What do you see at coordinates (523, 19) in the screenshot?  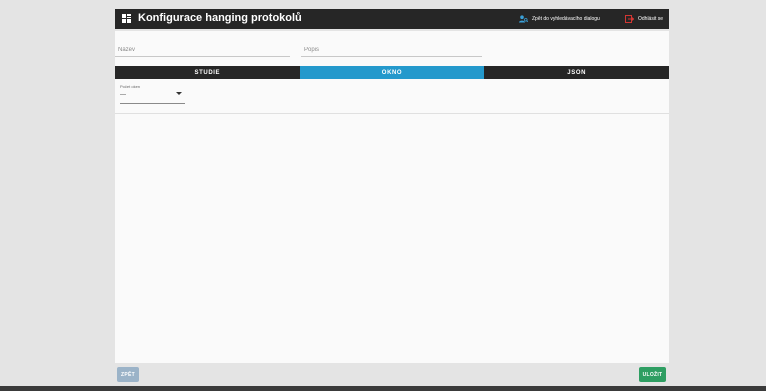 I see `user-search-icon` at bounding box center [523, 19].